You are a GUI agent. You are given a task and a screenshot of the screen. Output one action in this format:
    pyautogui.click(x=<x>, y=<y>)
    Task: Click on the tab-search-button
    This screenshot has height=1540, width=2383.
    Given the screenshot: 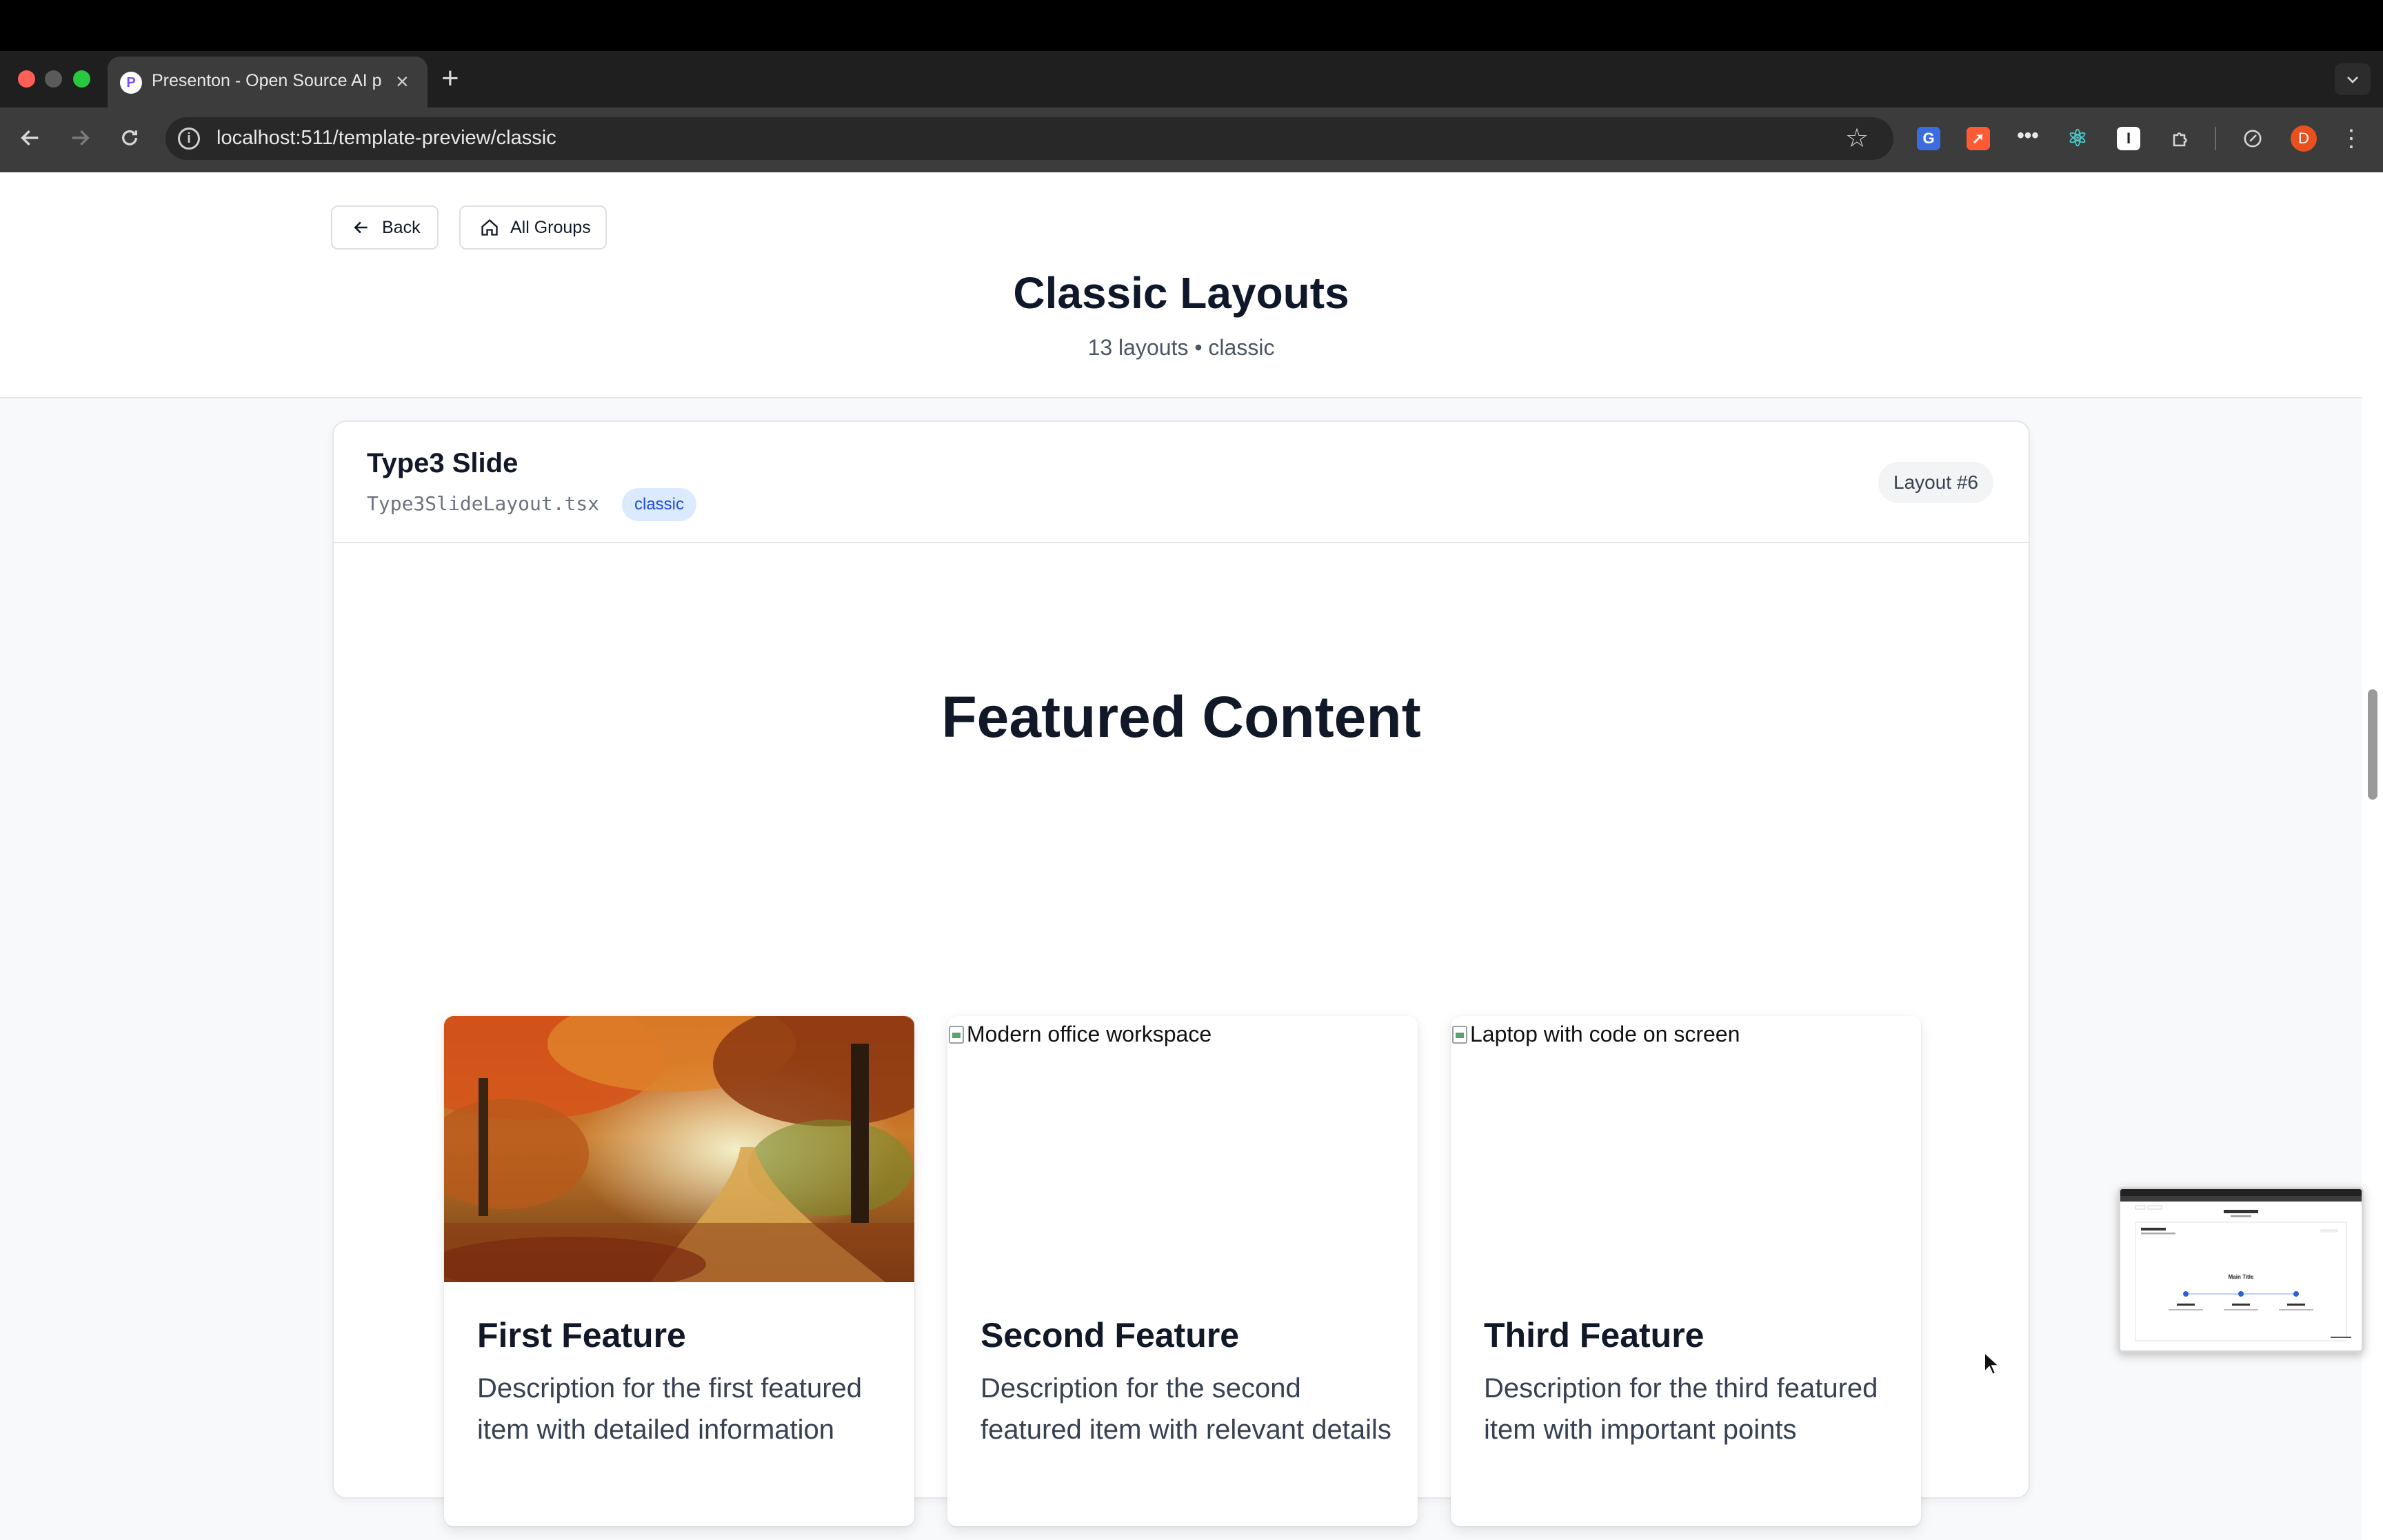 What is the action you would take?
    pyautogui.click(x=2353, y=79)
    